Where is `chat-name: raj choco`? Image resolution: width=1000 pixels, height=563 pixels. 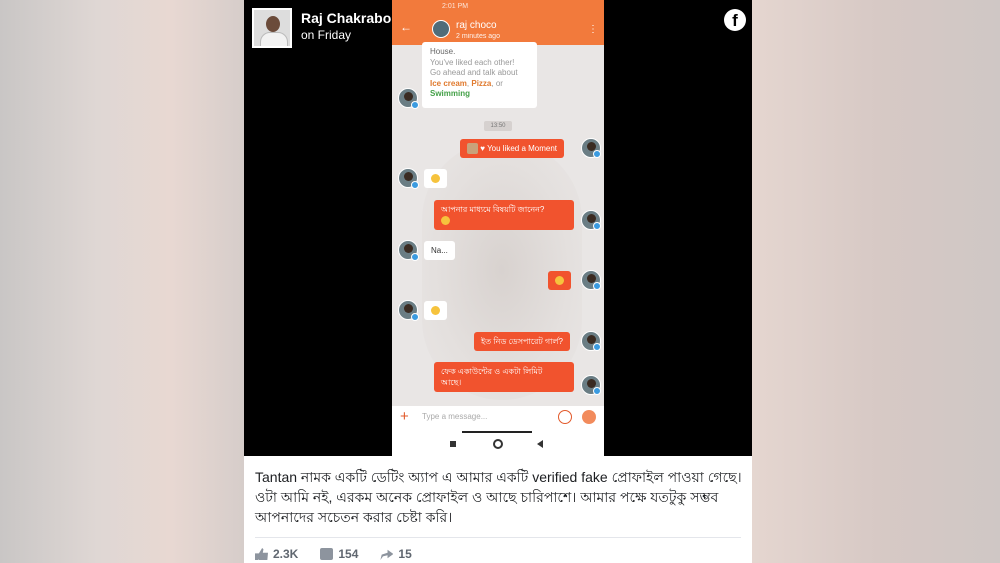
chat-name: raj choco is located at coordinates (476, 25).